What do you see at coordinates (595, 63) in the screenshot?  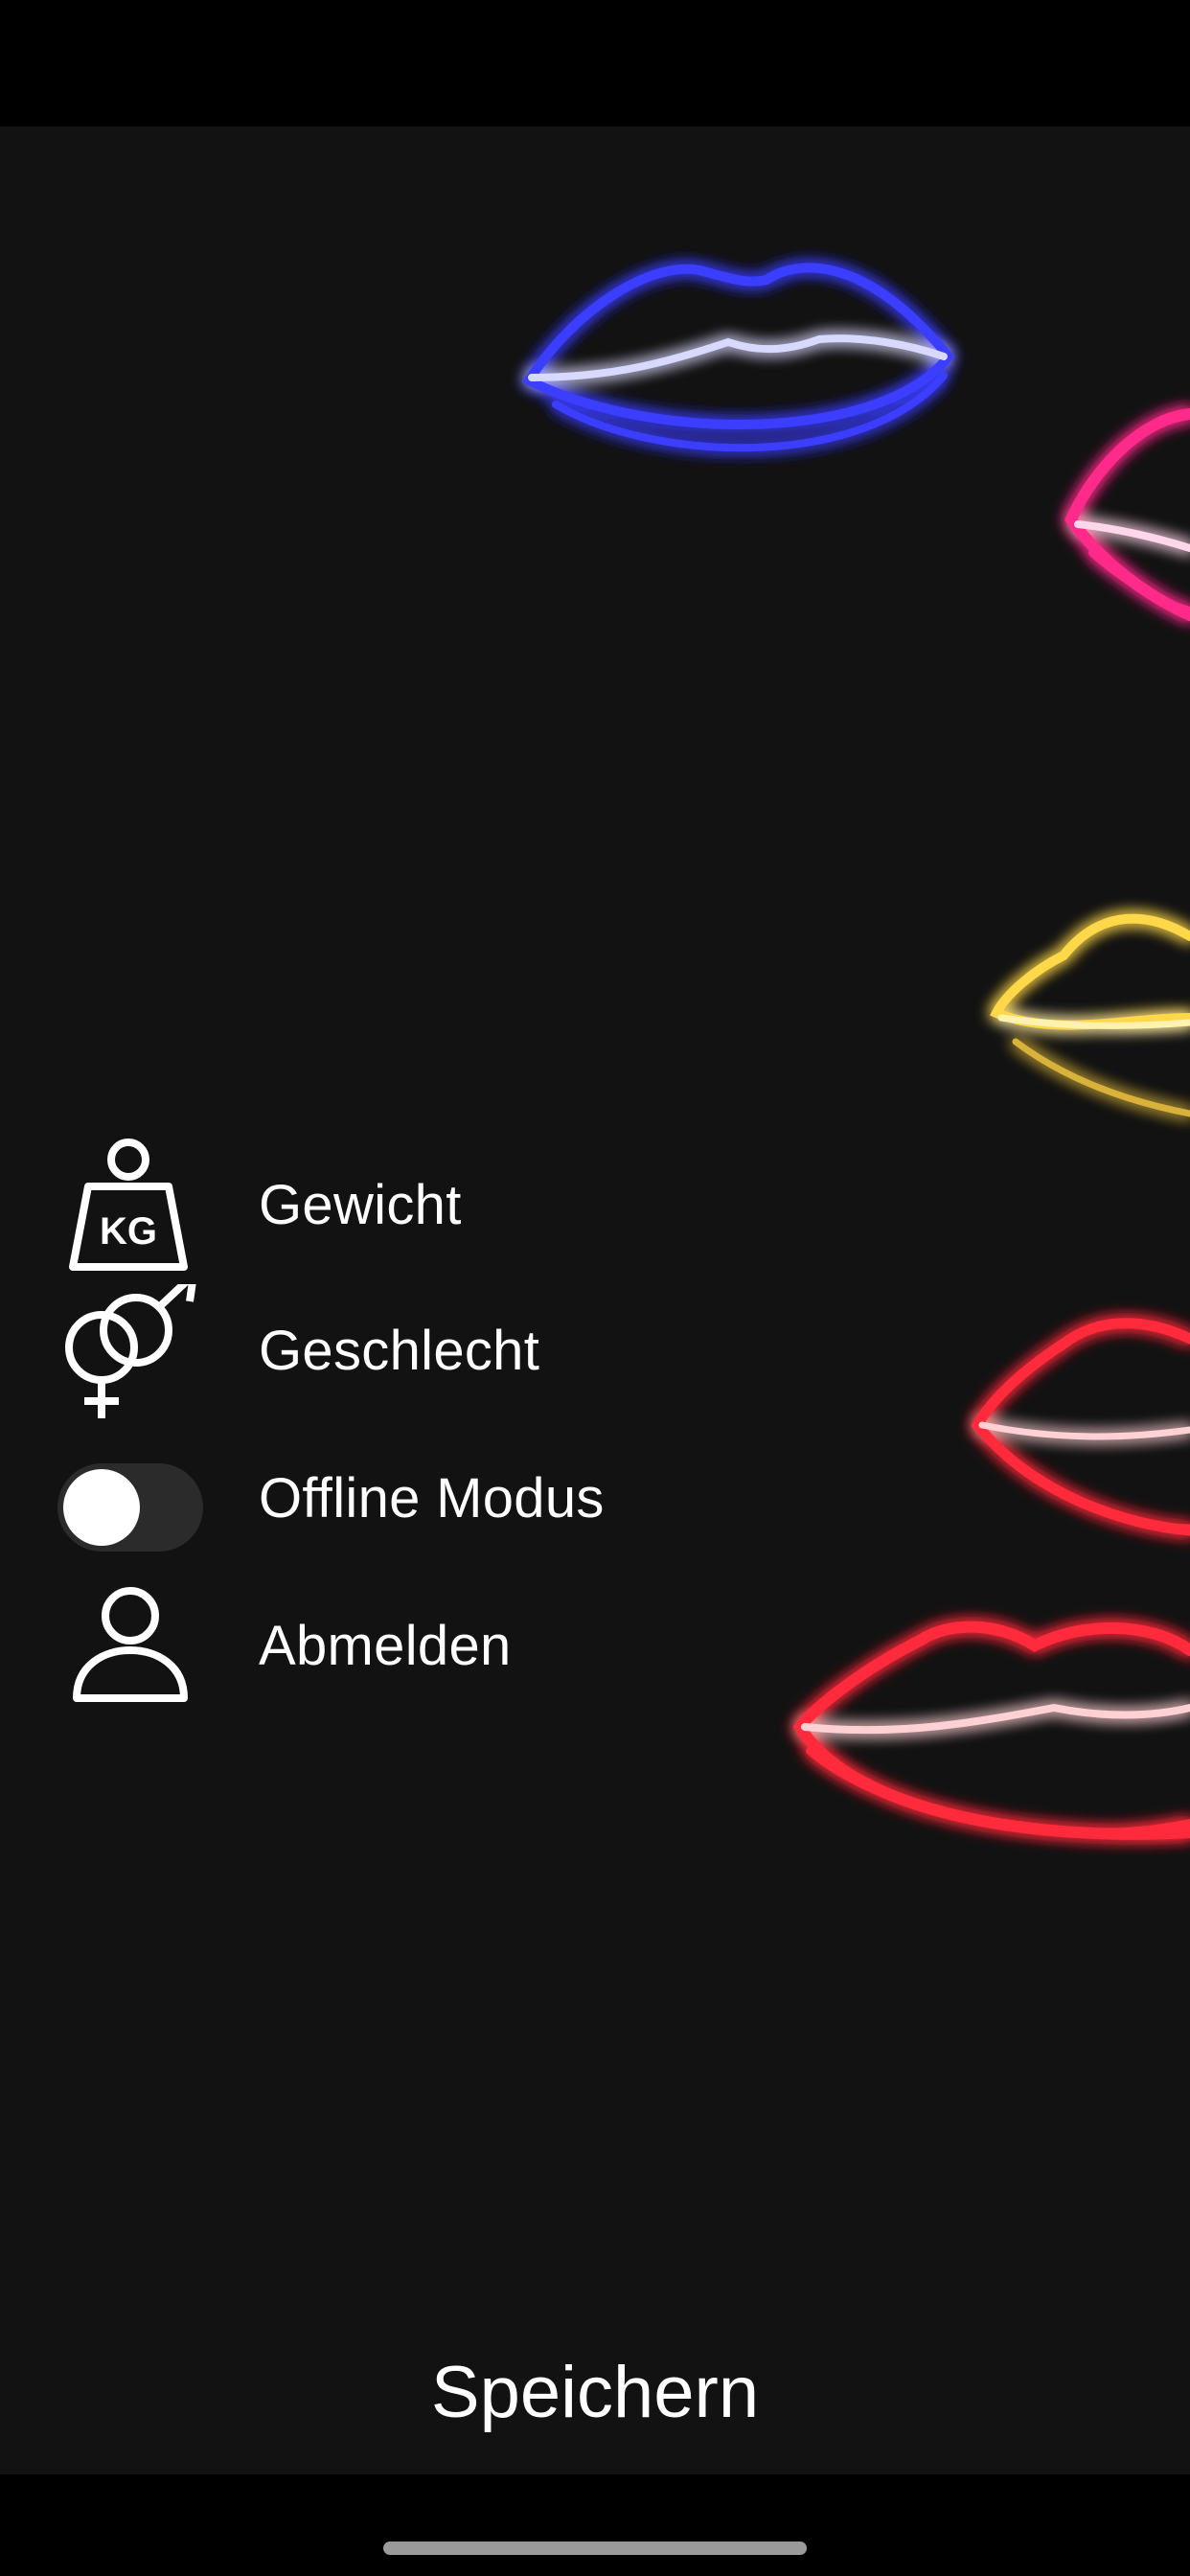 I see `status-bar` at bounding box center [595, 63].